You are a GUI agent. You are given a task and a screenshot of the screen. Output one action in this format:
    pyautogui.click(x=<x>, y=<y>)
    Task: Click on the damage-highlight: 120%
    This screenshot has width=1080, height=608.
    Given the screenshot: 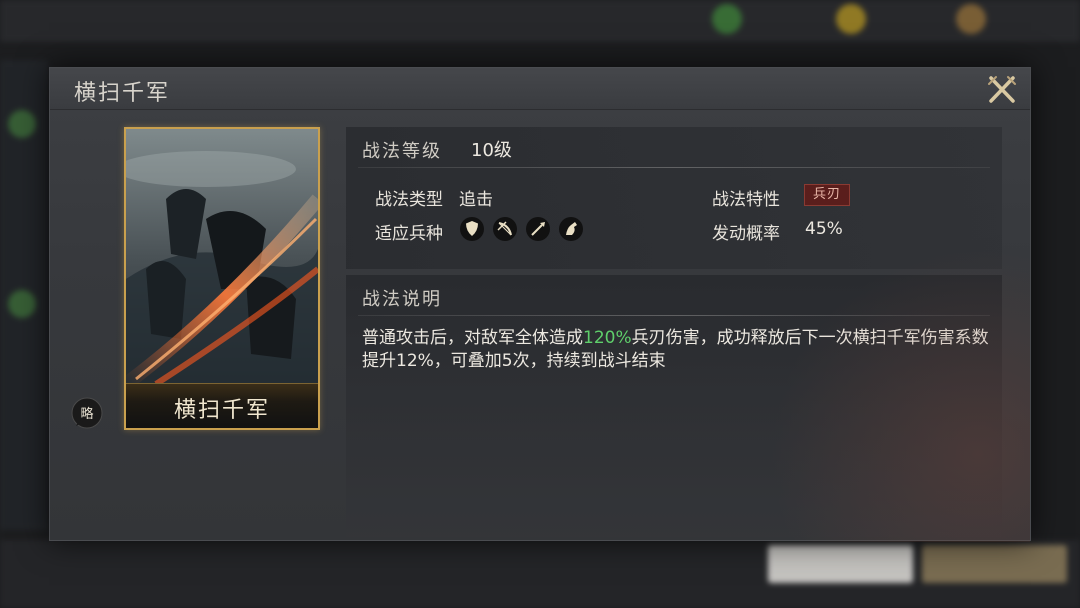 What is the action you would take?
    pyautogui.click(x=607, y=338)
    